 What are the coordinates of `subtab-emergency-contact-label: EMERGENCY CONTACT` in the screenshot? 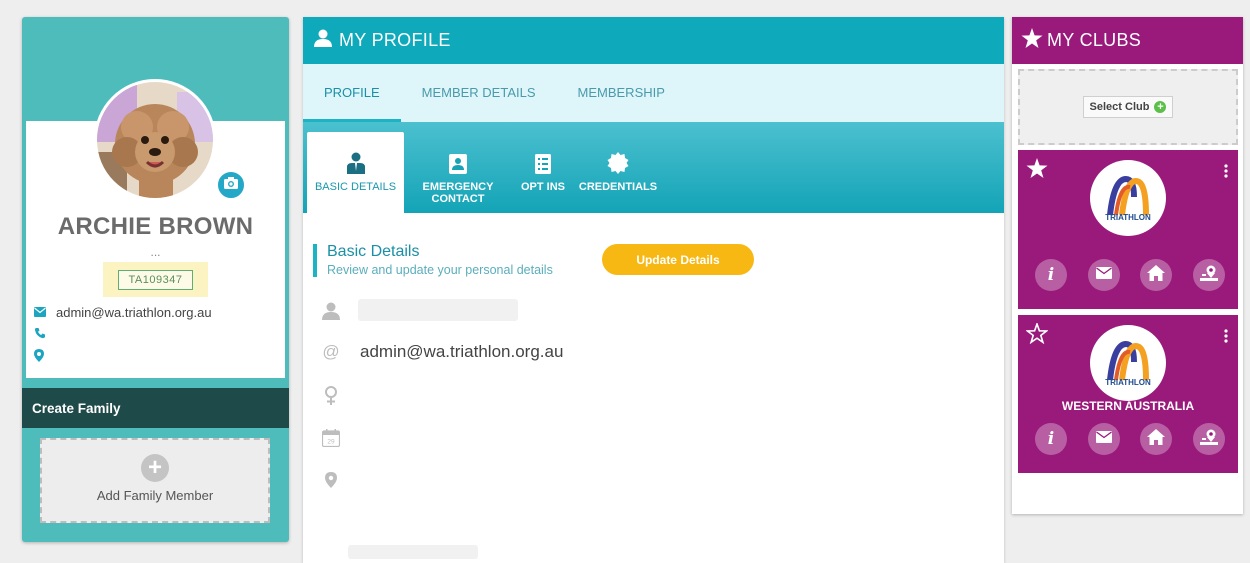 It's located at (458, 193).